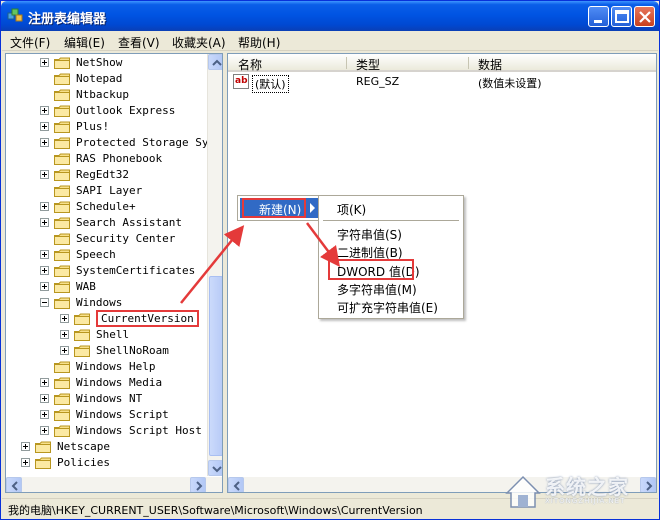 Image resolution: width=660 pixels, height=520 pixels. I want to click on scroll-right-button, so click(198, 484).